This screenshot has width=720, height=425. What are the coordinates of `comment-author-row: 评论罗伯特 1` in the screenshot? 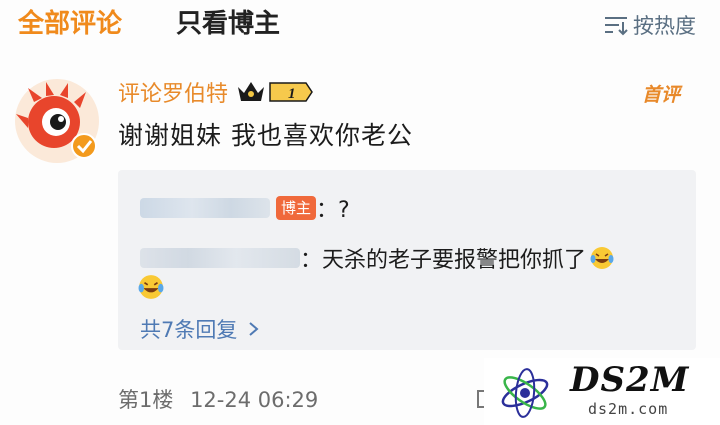 It's located at (216, 92).